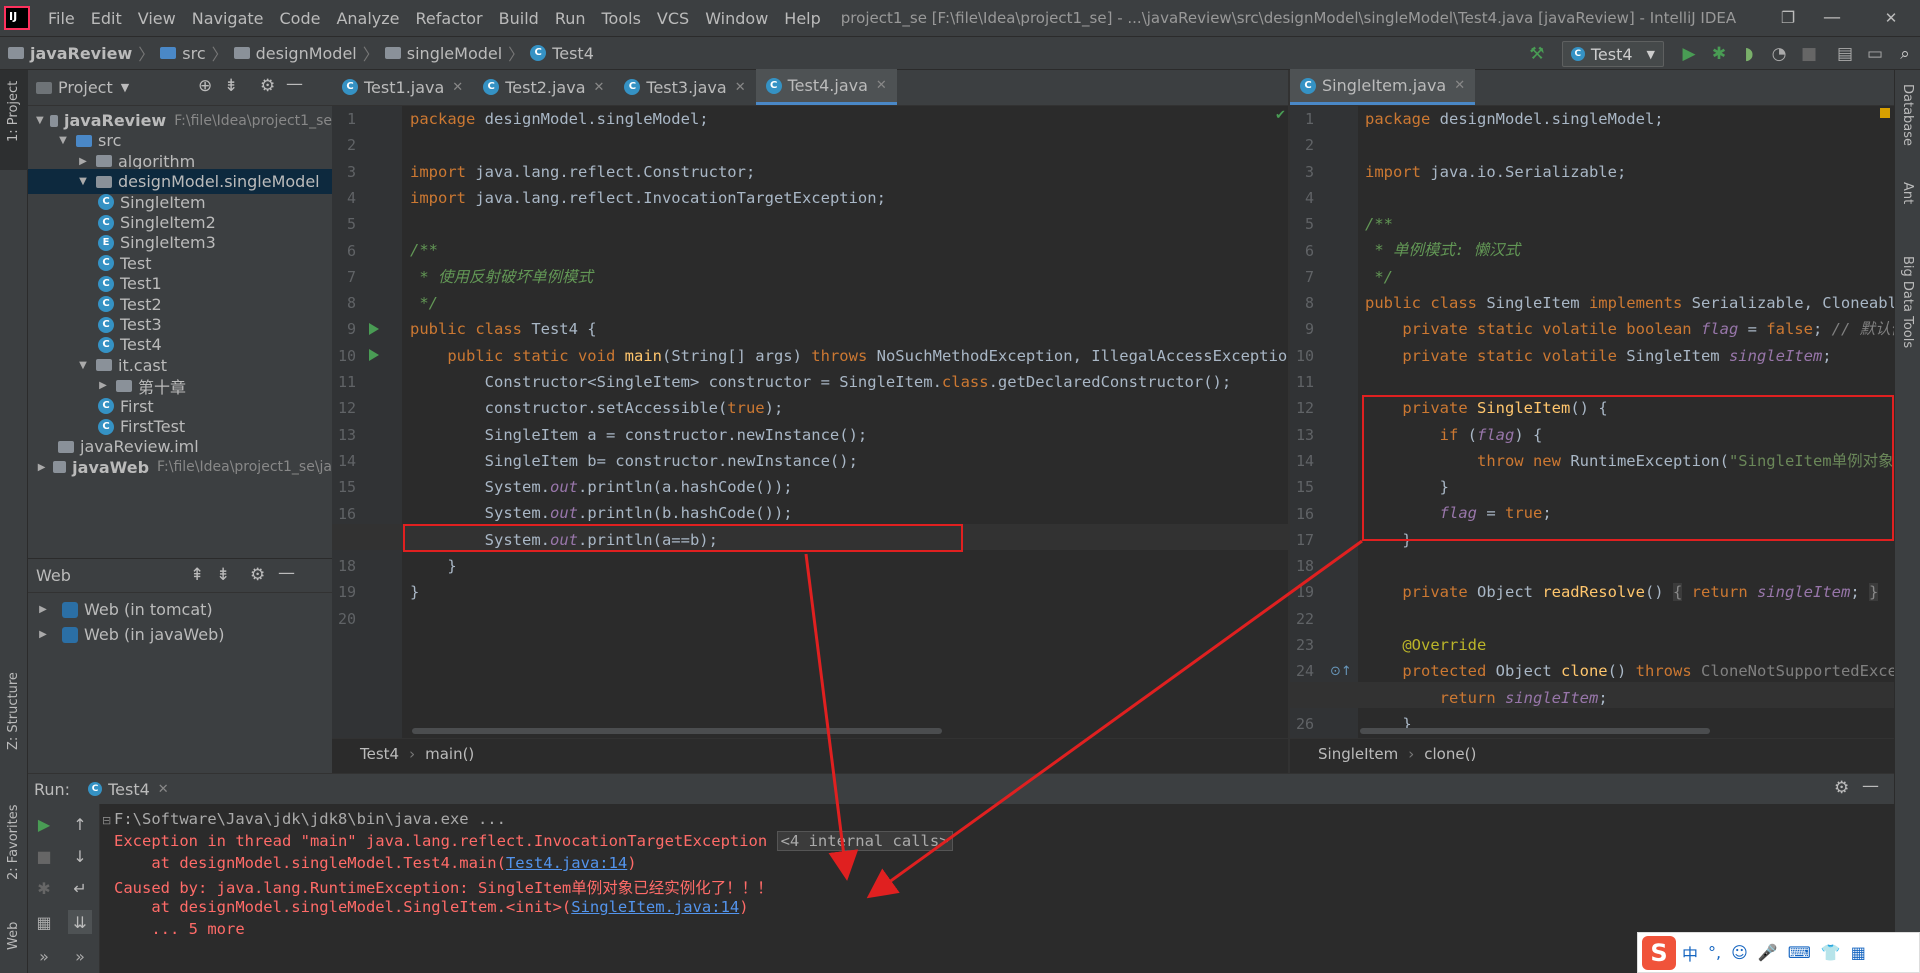 The width and height of the screenshot is (1920, 973). I want to click on run-main-icon, so click(374, 355).